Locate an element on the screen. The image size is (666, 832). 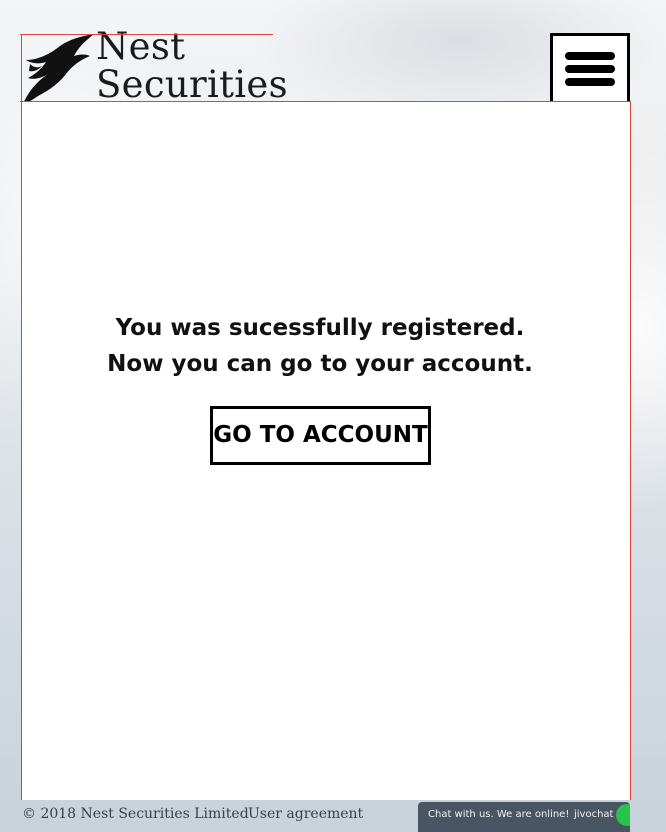
go-to-account-button: GO TO ACCOUNT is located at coordinates (320, 435).